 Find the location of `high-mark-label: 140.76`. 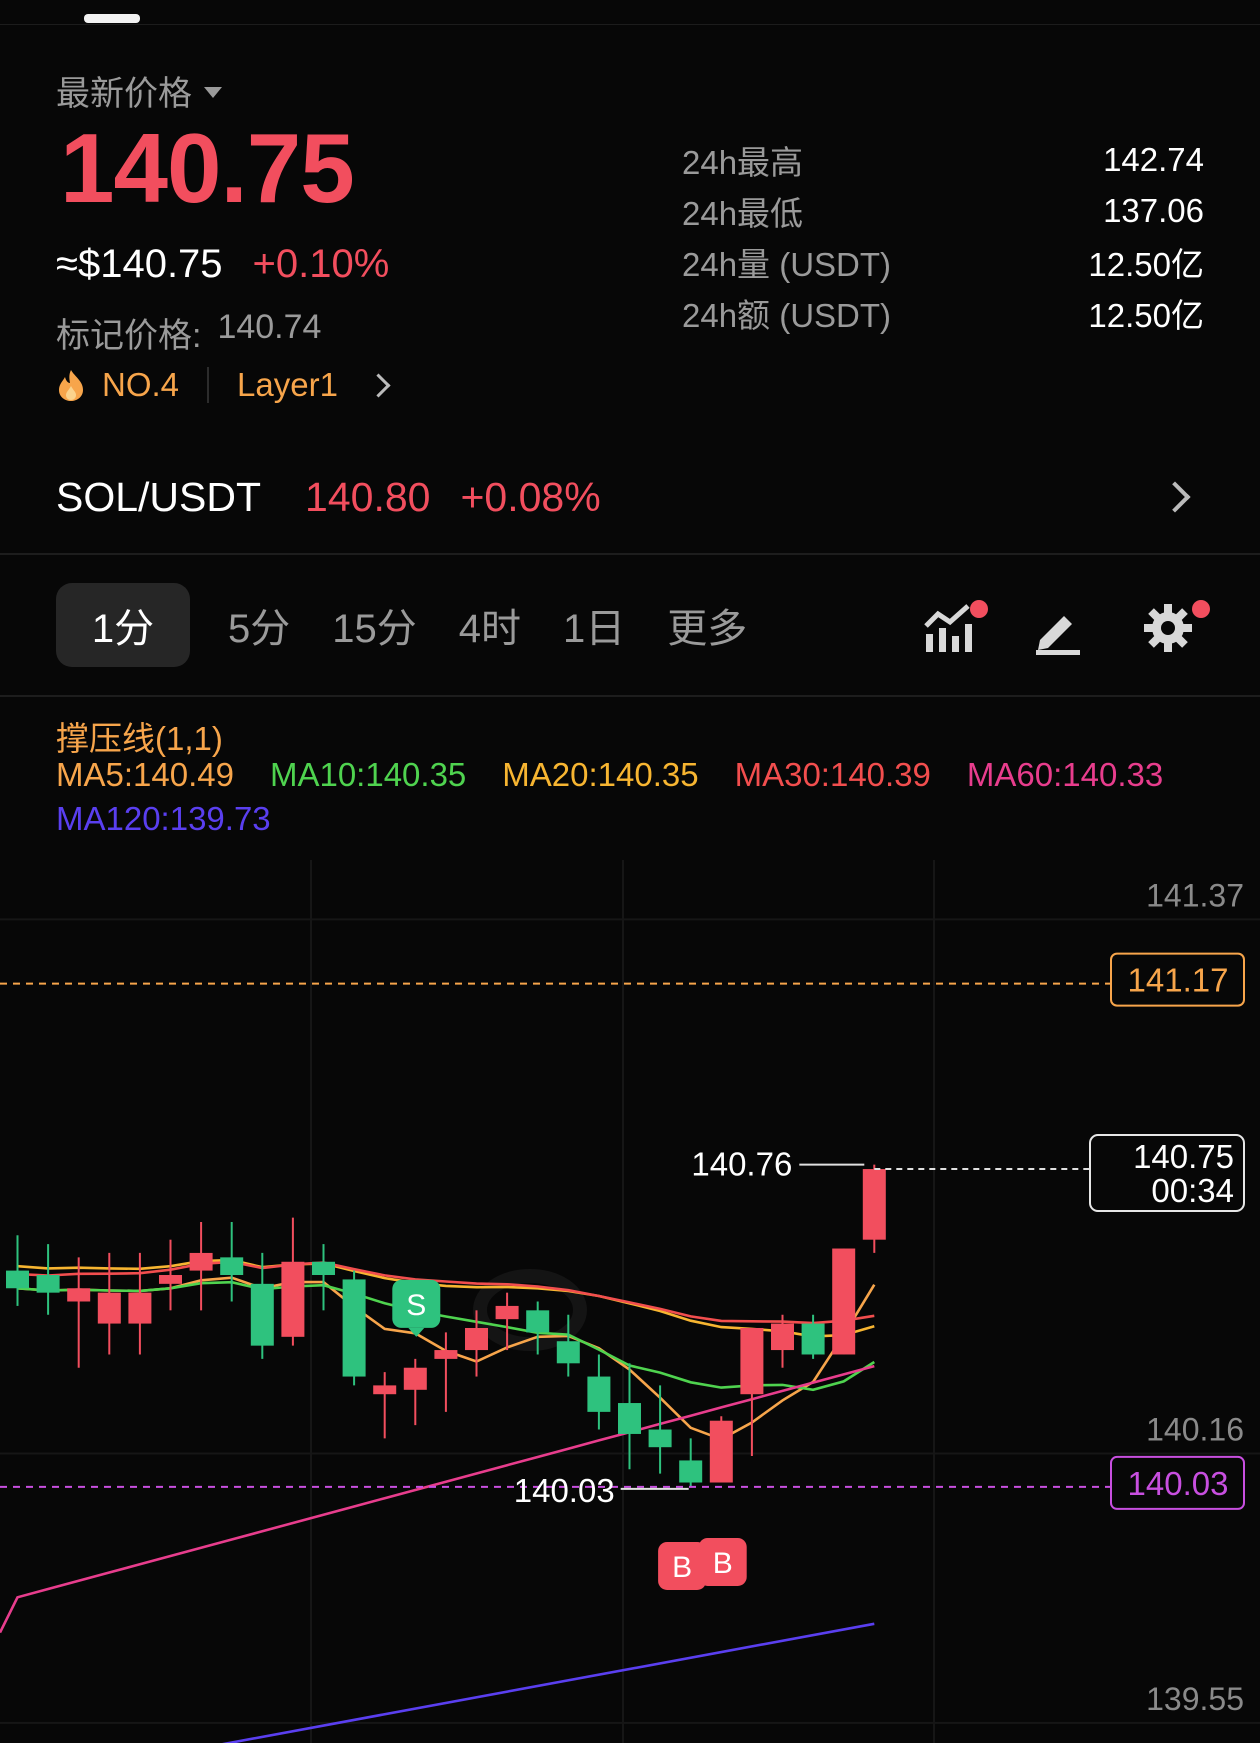

high-mark-label: 140.76 is located at coordinates (741, 1164).